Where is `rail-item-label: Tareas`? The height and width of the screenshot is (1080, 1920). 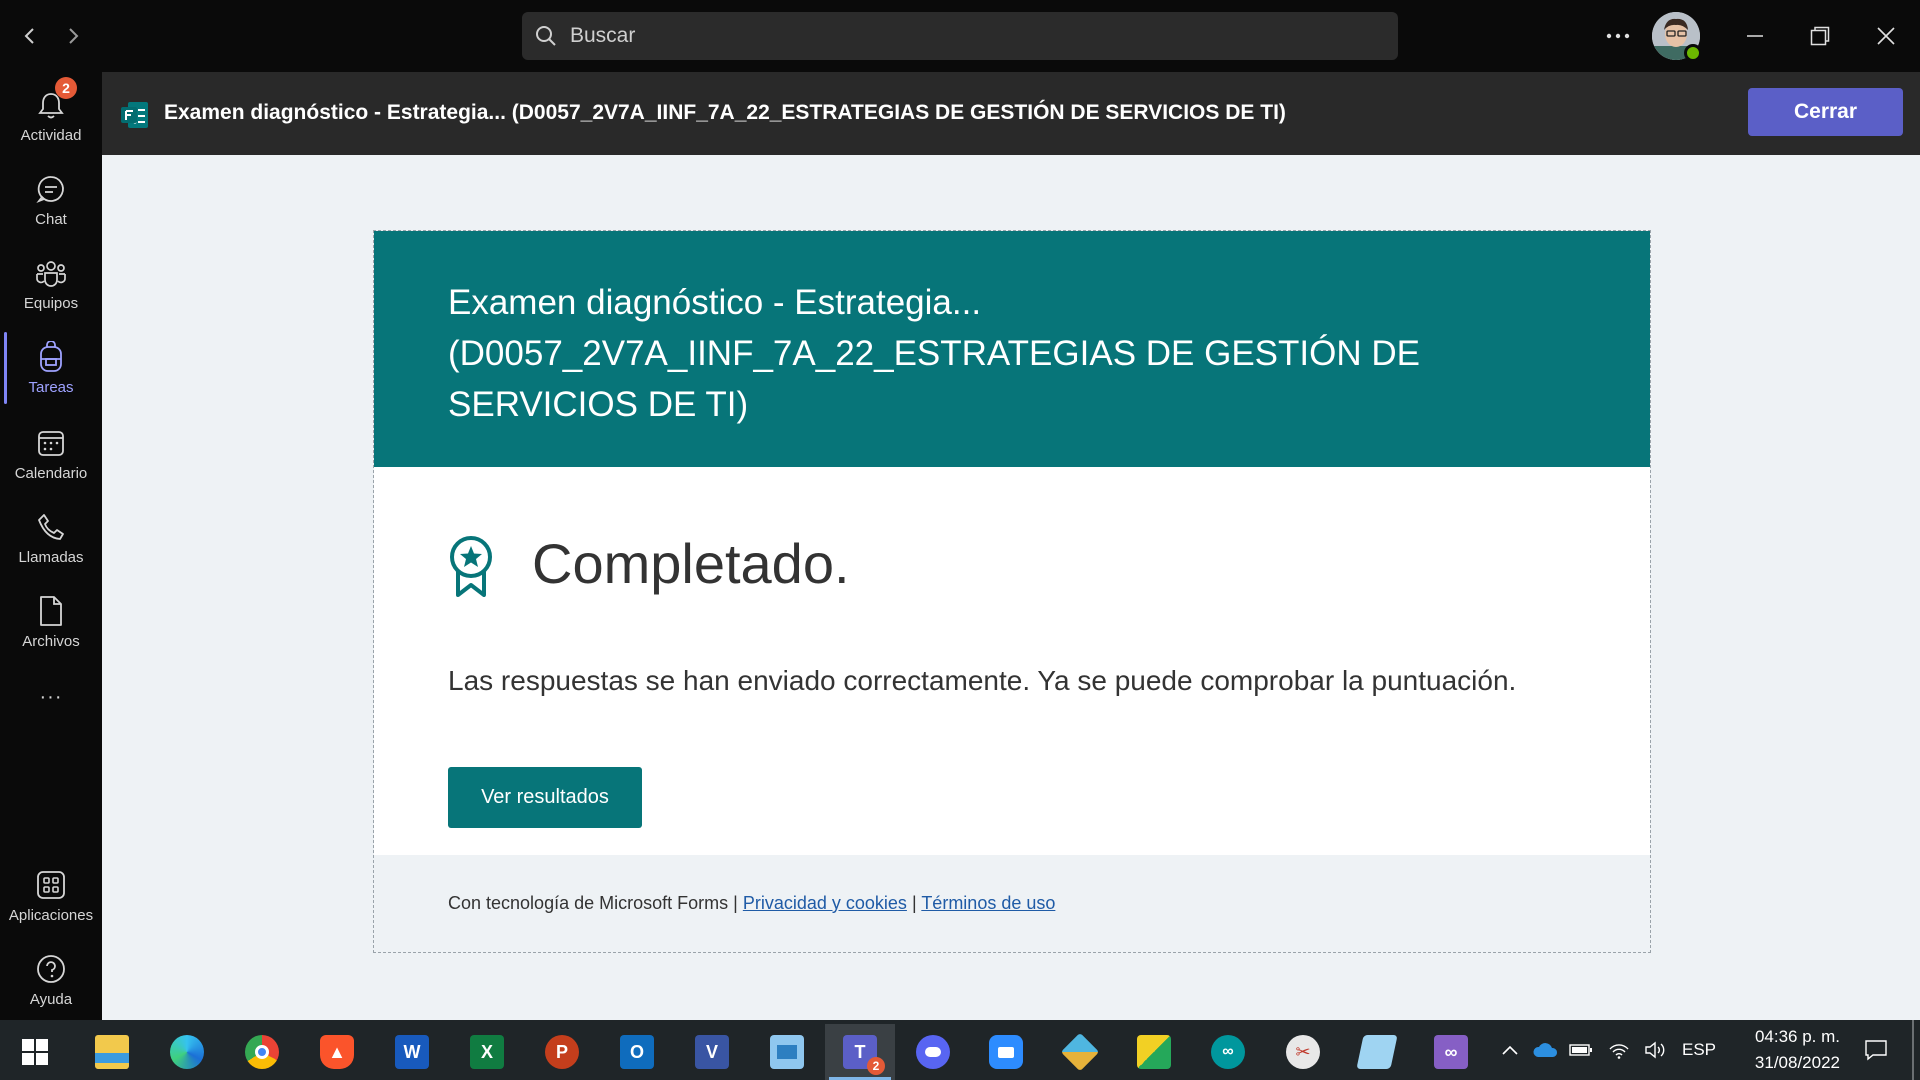
rail-item-label: Tareas is located at coordinates (51, 387).